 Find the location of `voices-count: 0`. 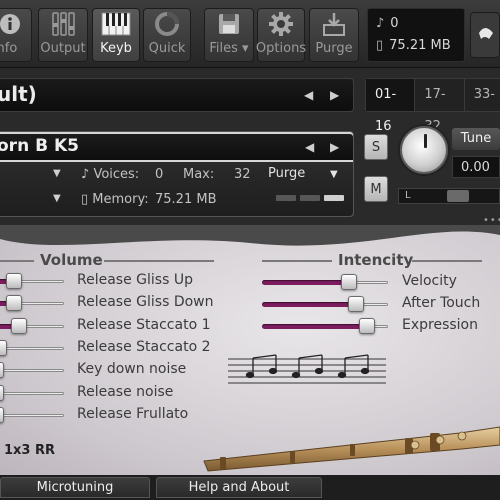

voices-count: 0 is located at coordinates (394, 23).